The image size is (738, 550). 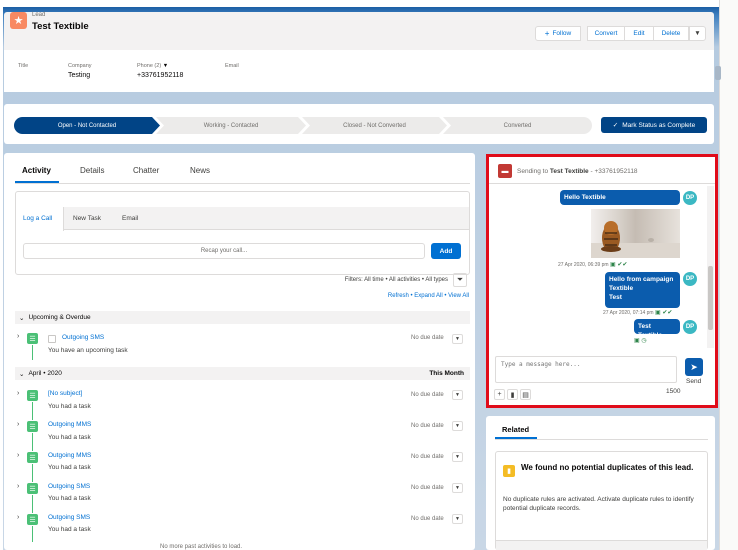 What do you see at coordinates (614, 171) in the screenshot?
I see `contact-phone: - +33761952118` at bounding box center [614, 171].